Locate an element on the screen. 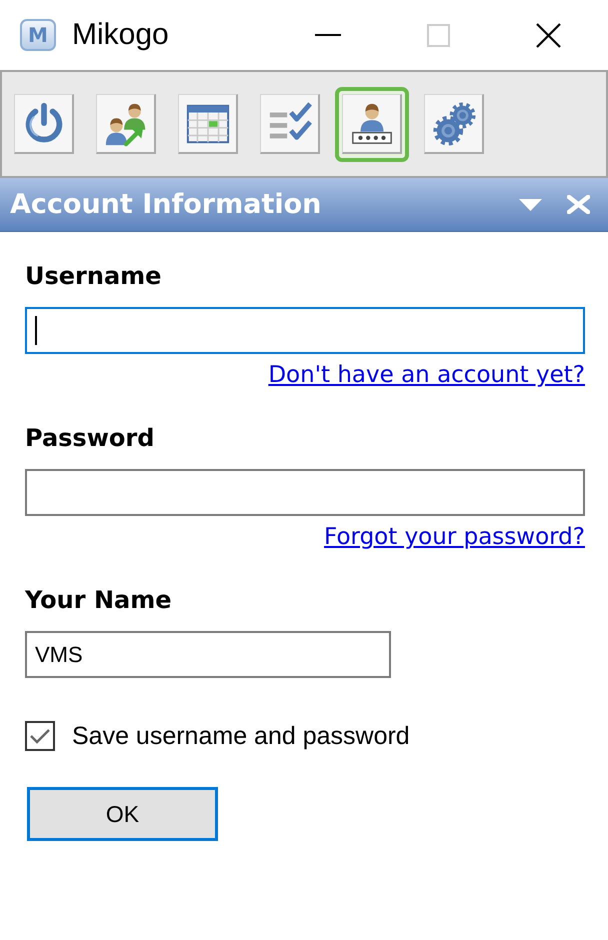 The height and width of the screenshot is (940, 608). caret-icon is located at coordinates (530, 204).